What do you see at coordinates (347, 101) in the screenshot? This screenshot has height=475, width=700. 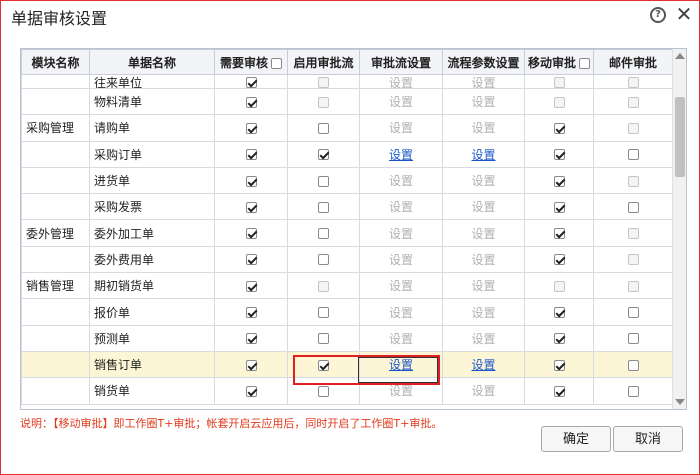 I see `table-row: 物料清单 设置 设置` at bounding box center [347, 101].